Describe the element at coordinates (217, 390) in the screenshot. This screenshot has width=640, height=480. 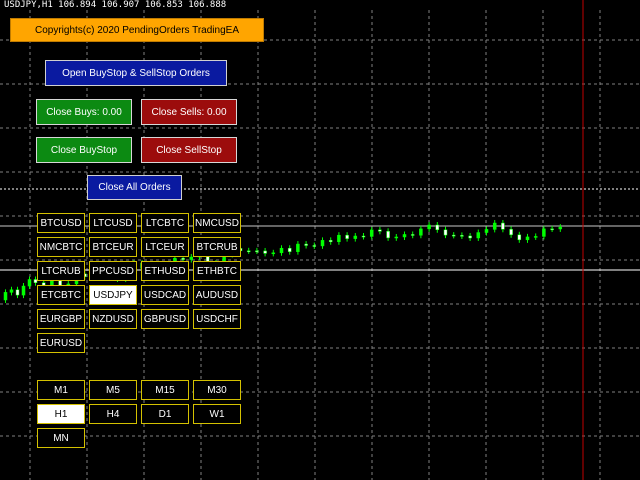
I see `timeframe-button-m30: M30` at that location.